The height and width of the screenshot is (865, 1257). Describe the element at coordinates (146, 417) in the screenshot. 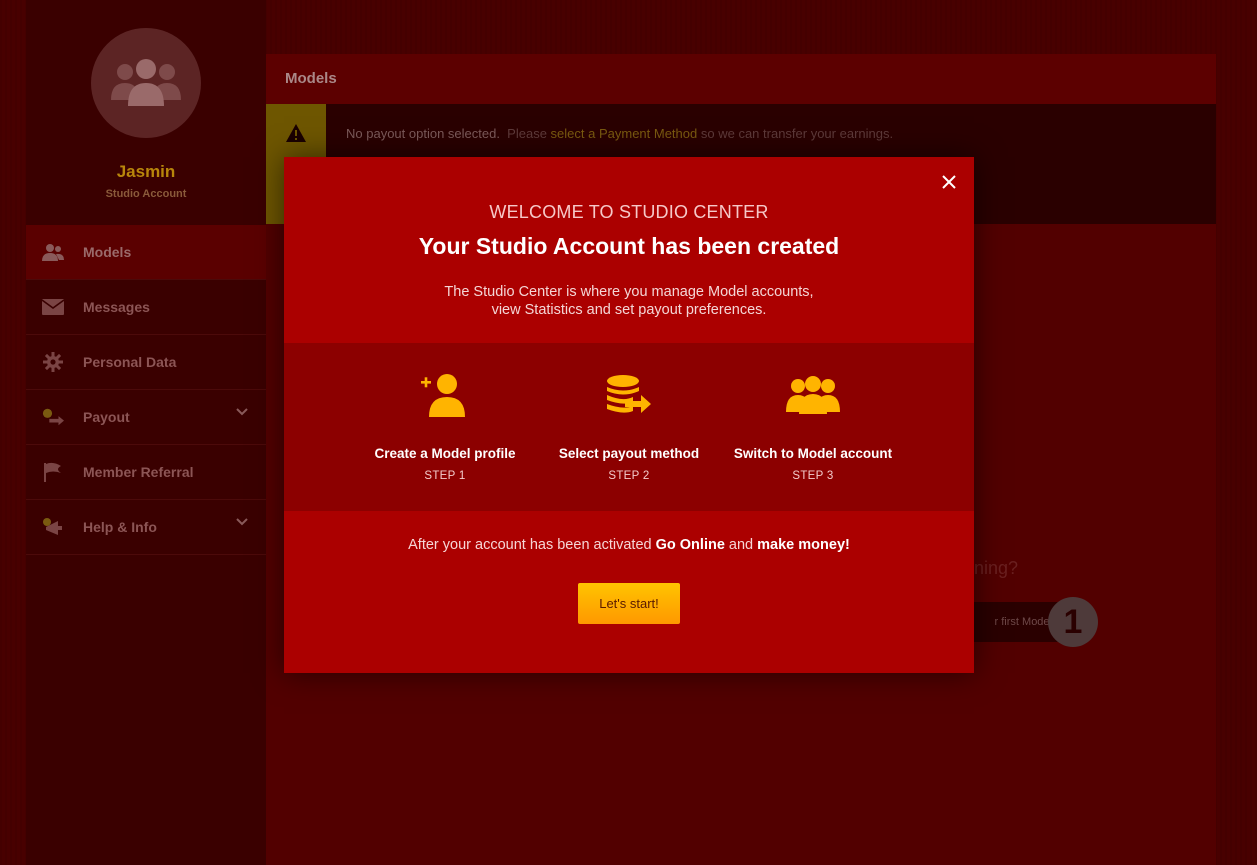

I see `sidebar-item-payout: Payout` at that location.